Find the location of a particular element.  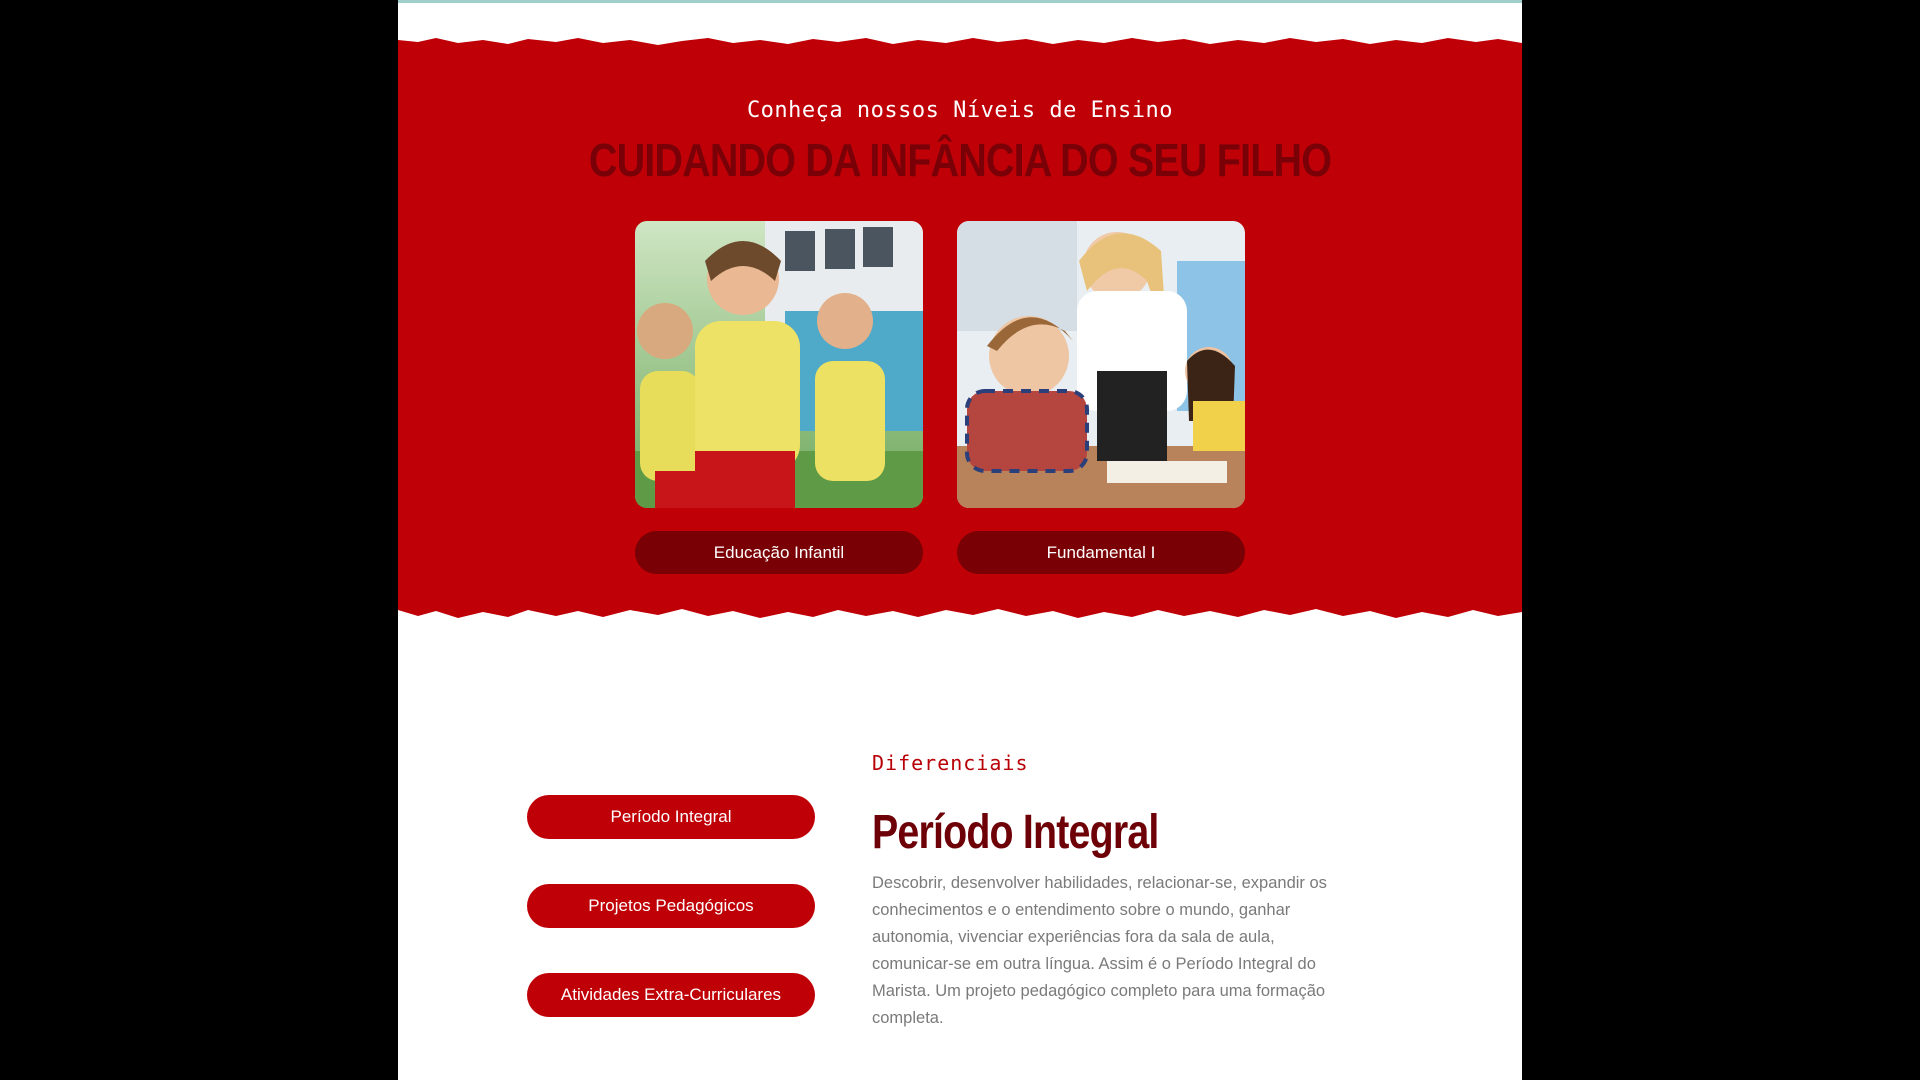

teacher-helping-student-photo is located at coordinates (1101, 364).